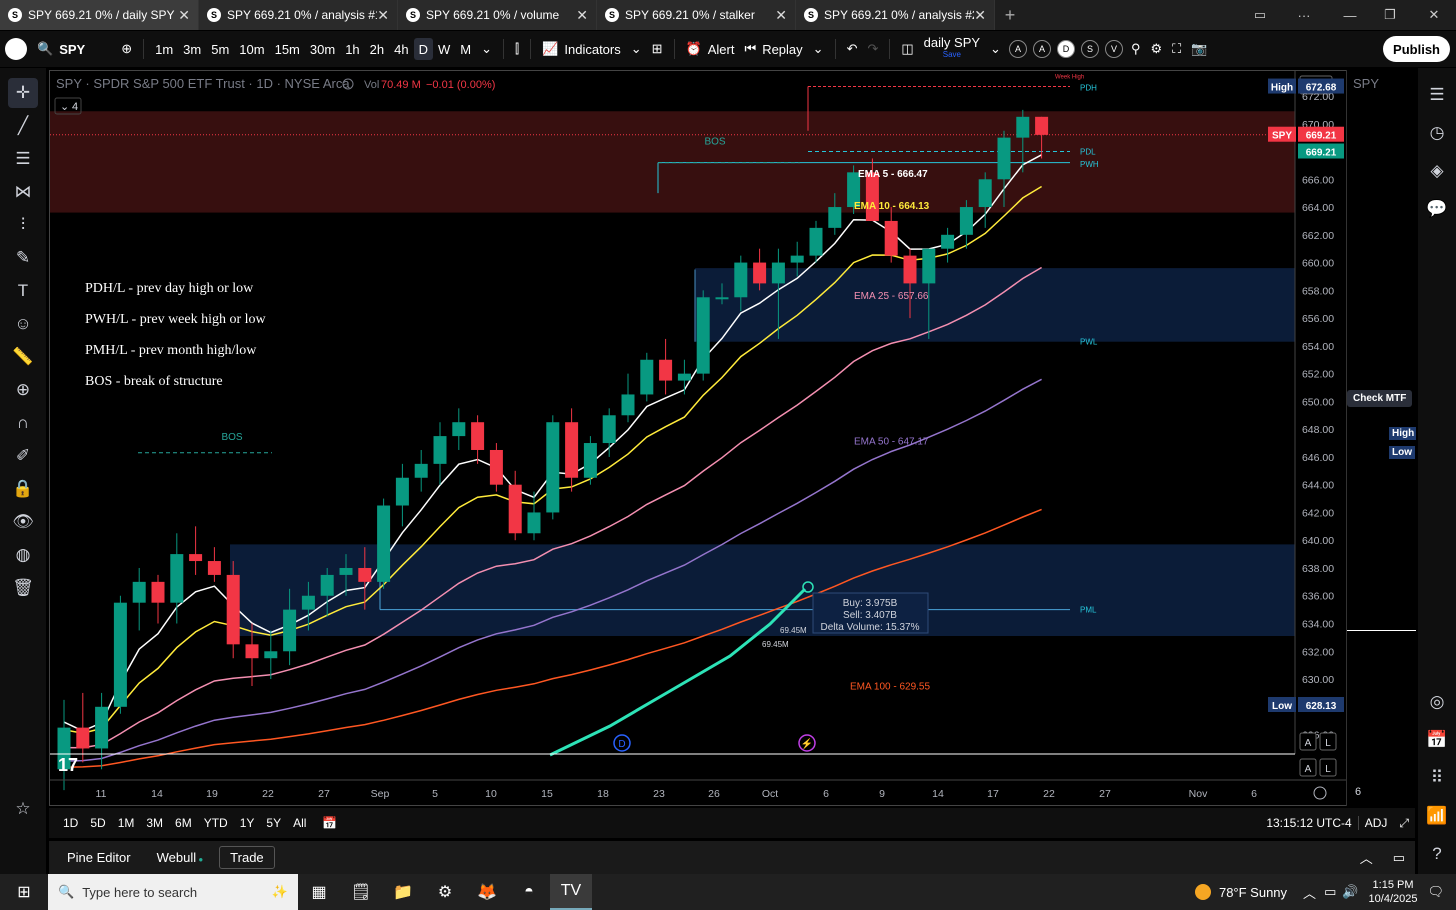 The width and height of the screenshot is (1456, 910). What do you see at coordinates (1437, 816) in the screenshot?
I see `signal-icon: 📶` at bounding box center [1437, 816].